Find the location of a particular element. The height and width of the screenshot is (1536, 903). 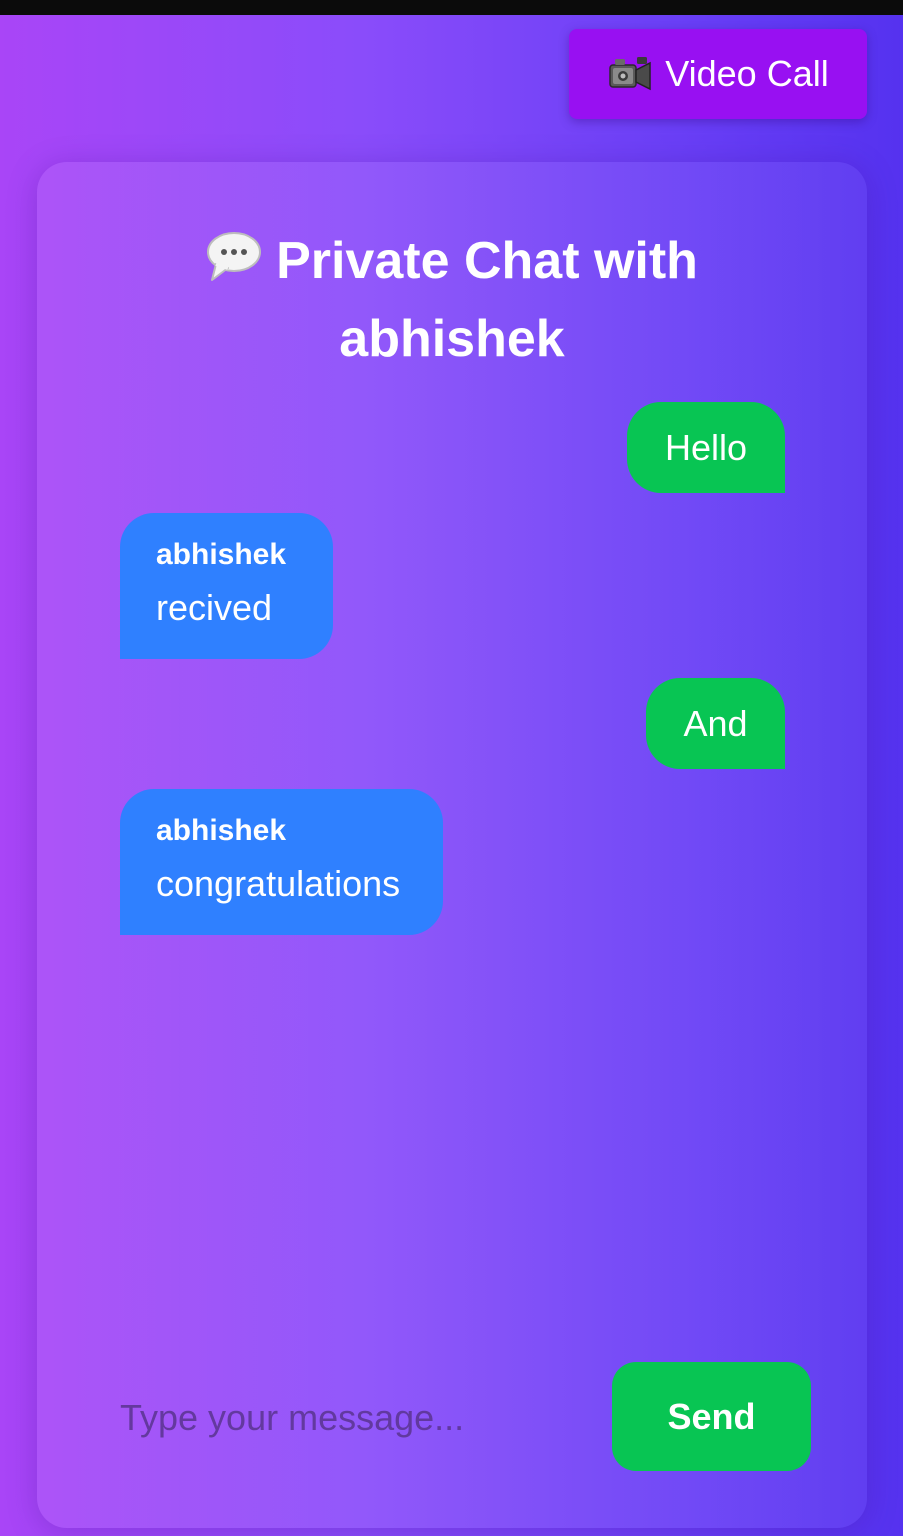

message-text: recived is located at coordinates (214, 607).